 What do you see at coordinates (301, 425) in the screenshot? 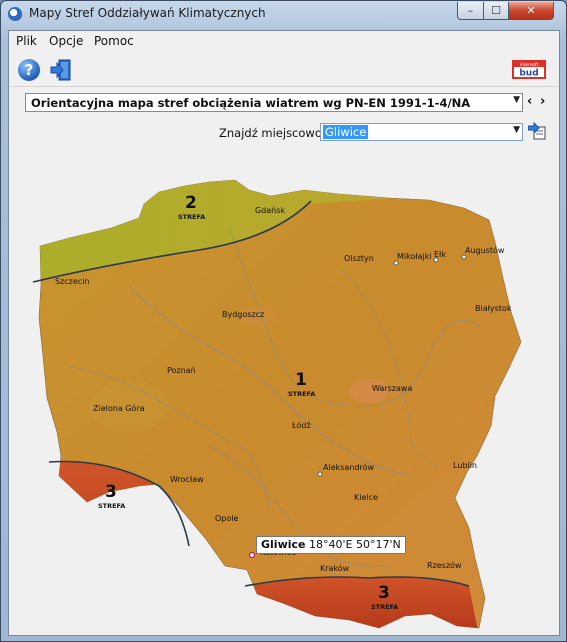
I see `city-label: Łódź` at bounding box center [301, 425].